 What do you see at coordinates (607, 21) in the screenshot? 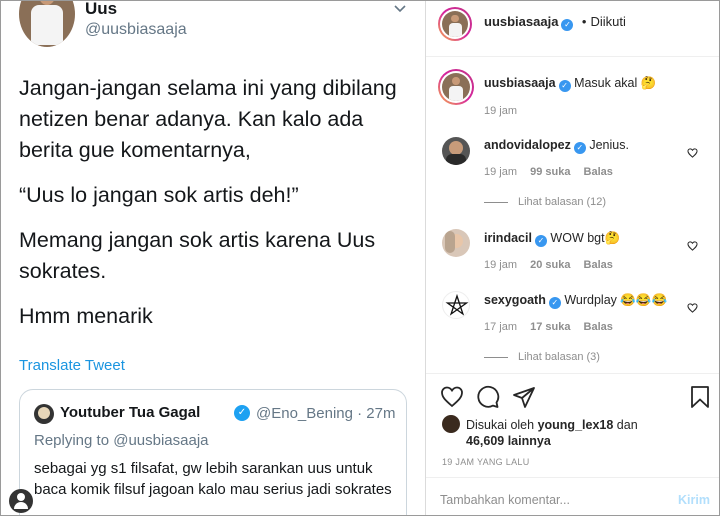
I see `follow-status-button: Diikuti` at bounding box center [607, 21].